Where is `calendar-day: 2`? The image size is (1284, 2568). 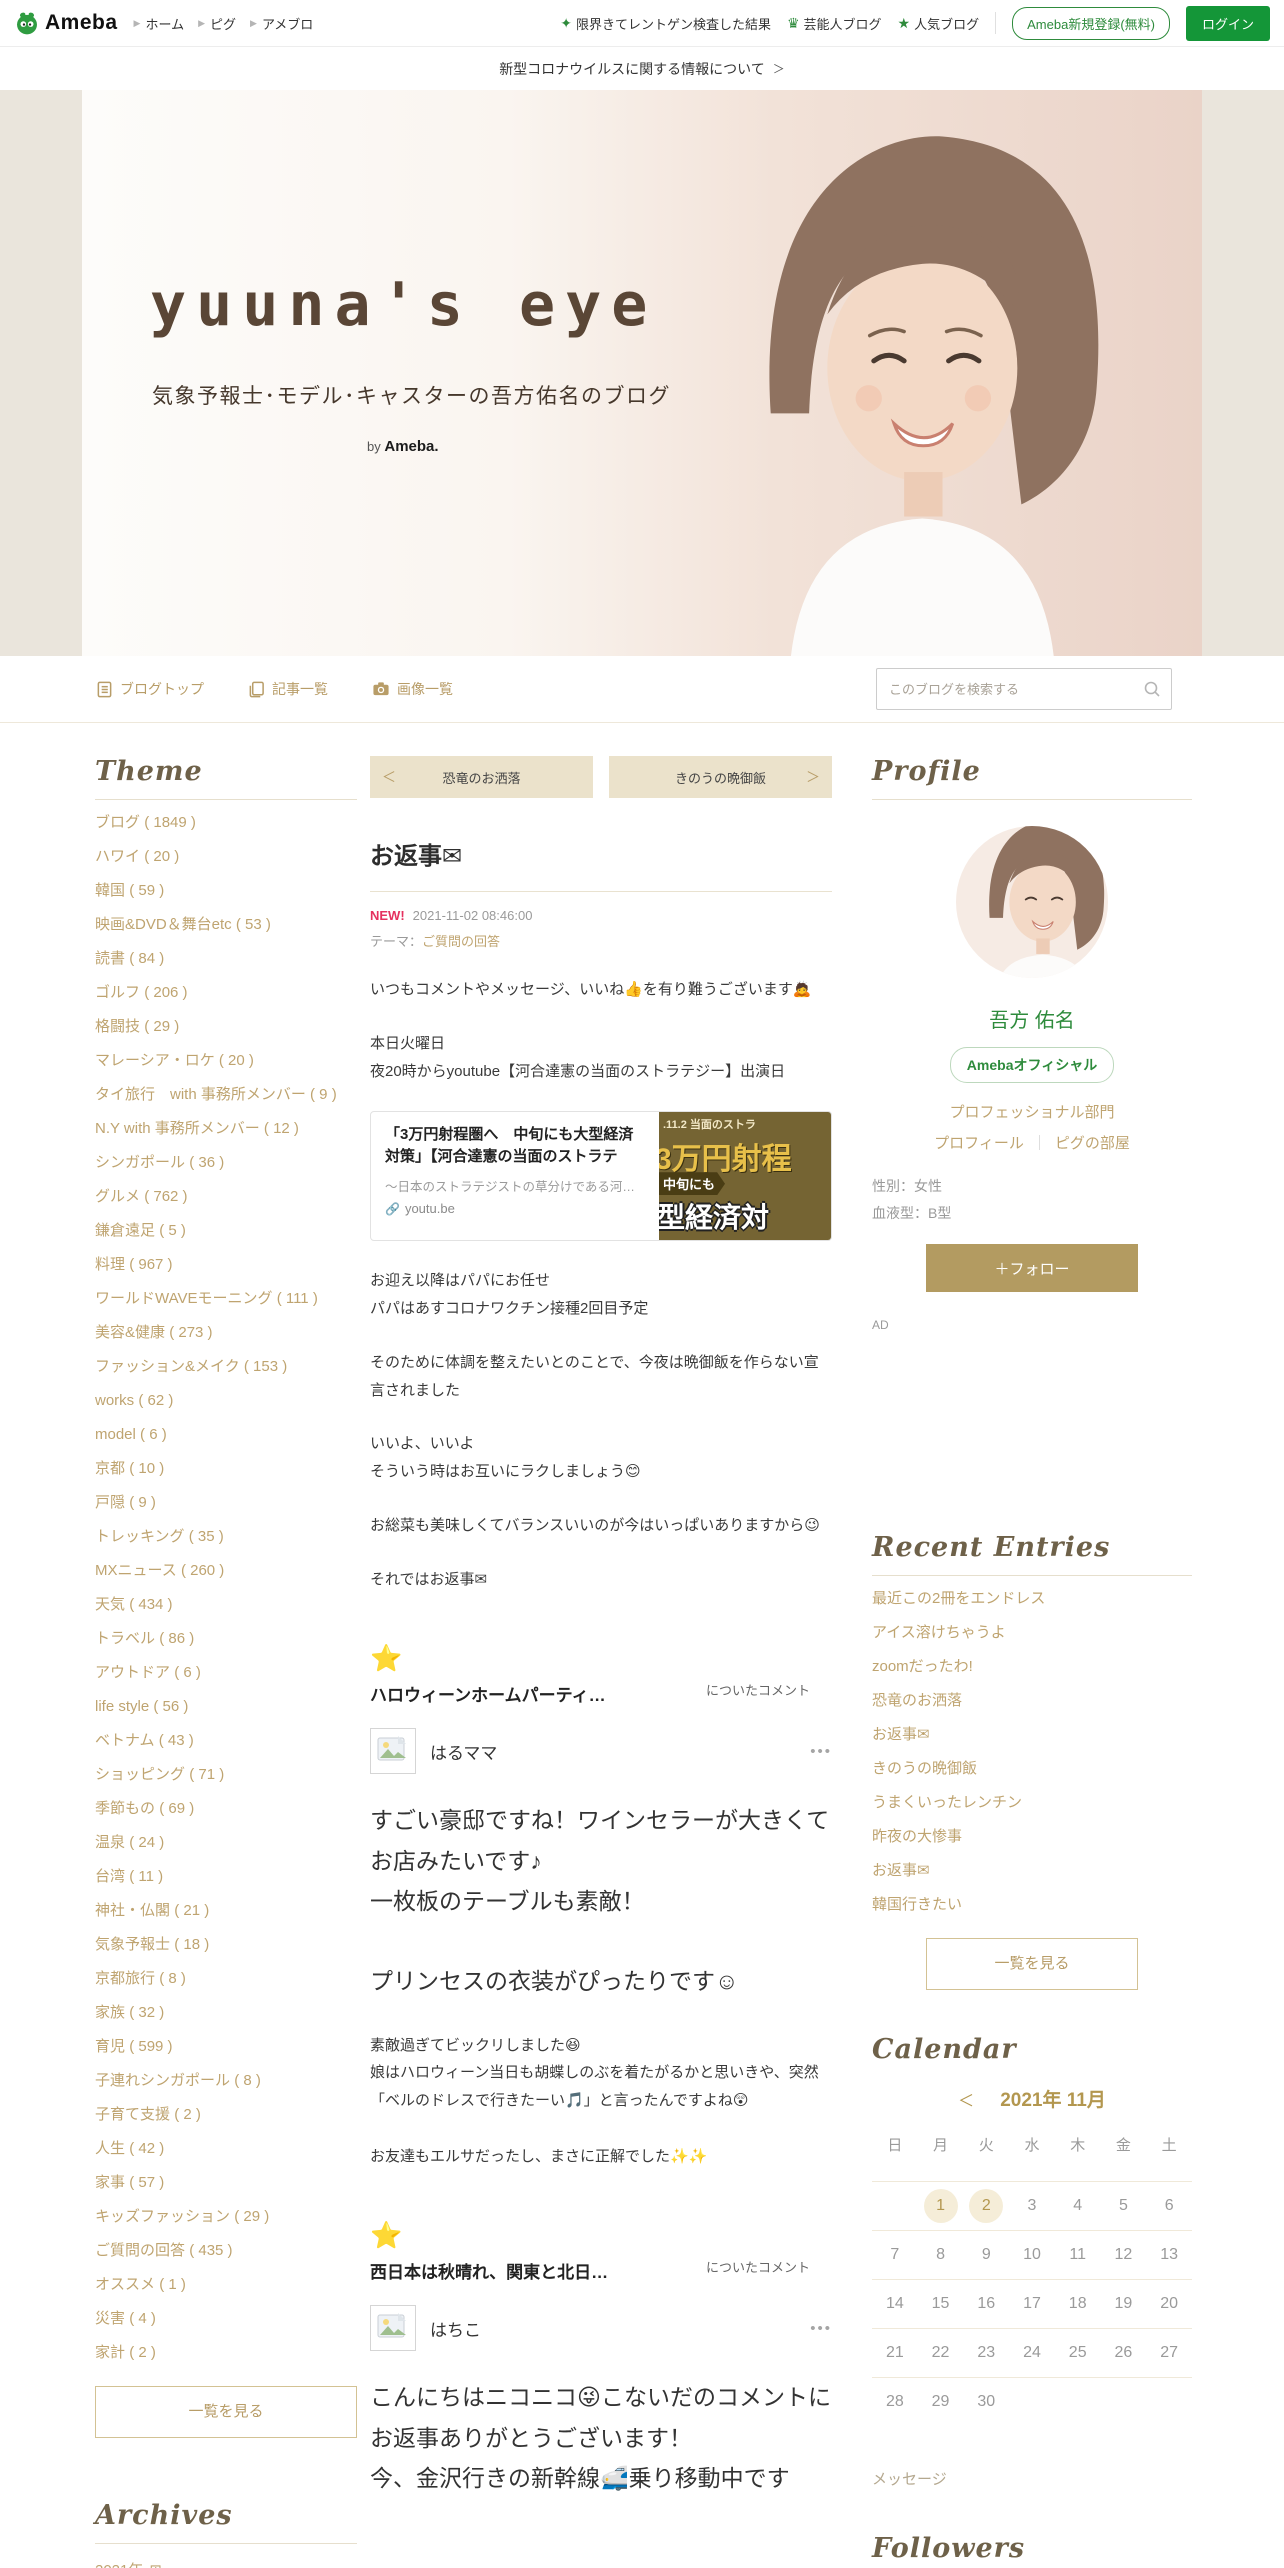
calendar-day: 2 is located at coordinates (986, 2205).